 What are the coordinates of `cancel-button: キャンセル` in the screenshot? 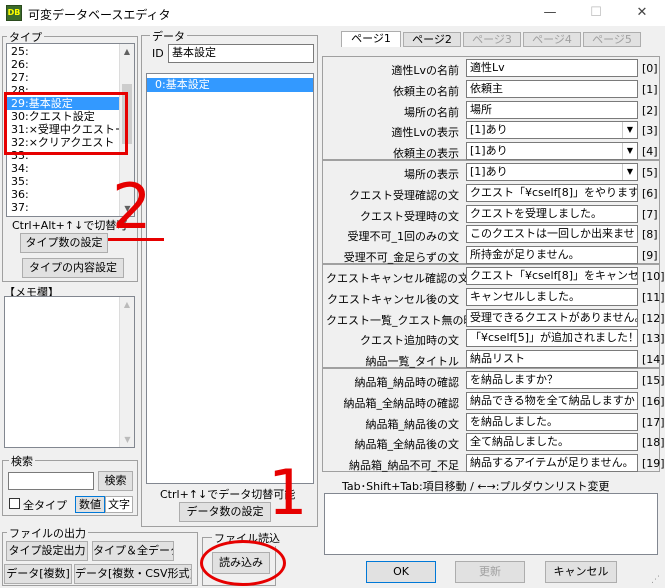 It's located at (581, 572).